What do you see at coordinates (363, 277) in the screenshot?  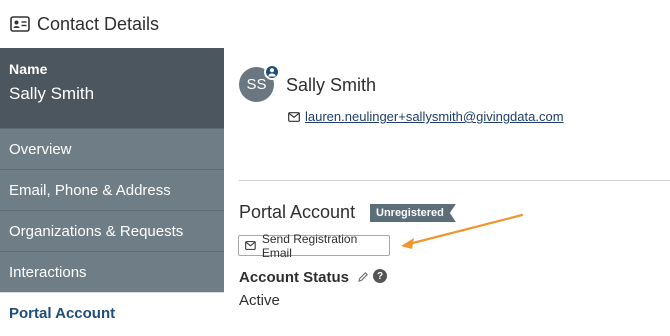 I see `pencil-icon` at bounding box center [363, 277].